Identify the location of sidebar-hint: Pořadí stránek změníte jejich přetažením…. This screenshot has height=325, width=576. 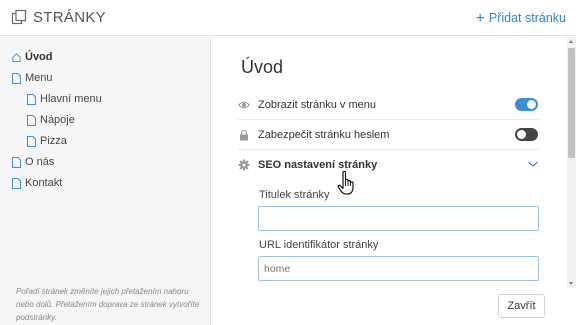
(108, 304).